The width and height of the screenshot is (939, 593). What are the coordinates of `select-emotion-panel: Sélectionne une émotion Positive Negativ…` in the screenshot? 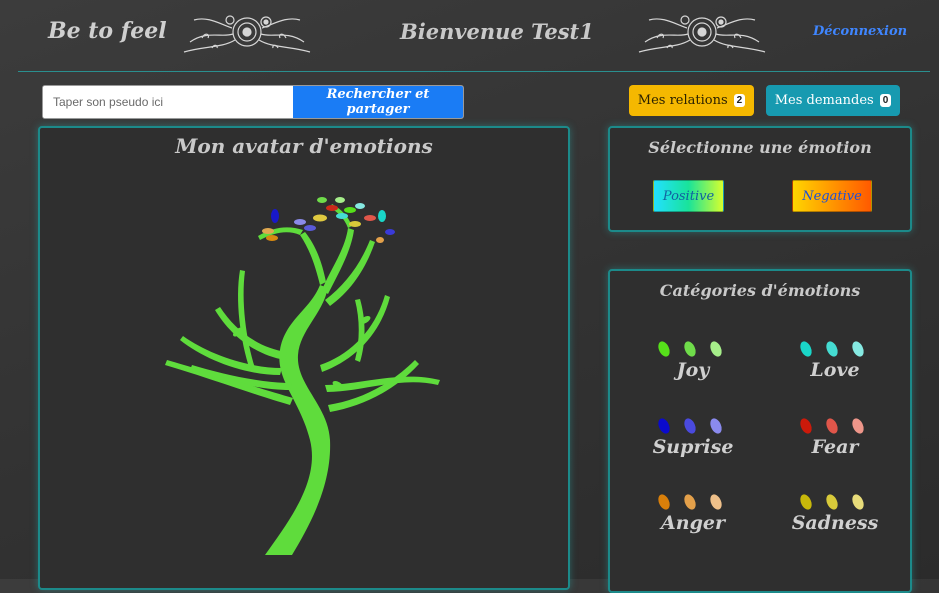 It's located at (760, 179).